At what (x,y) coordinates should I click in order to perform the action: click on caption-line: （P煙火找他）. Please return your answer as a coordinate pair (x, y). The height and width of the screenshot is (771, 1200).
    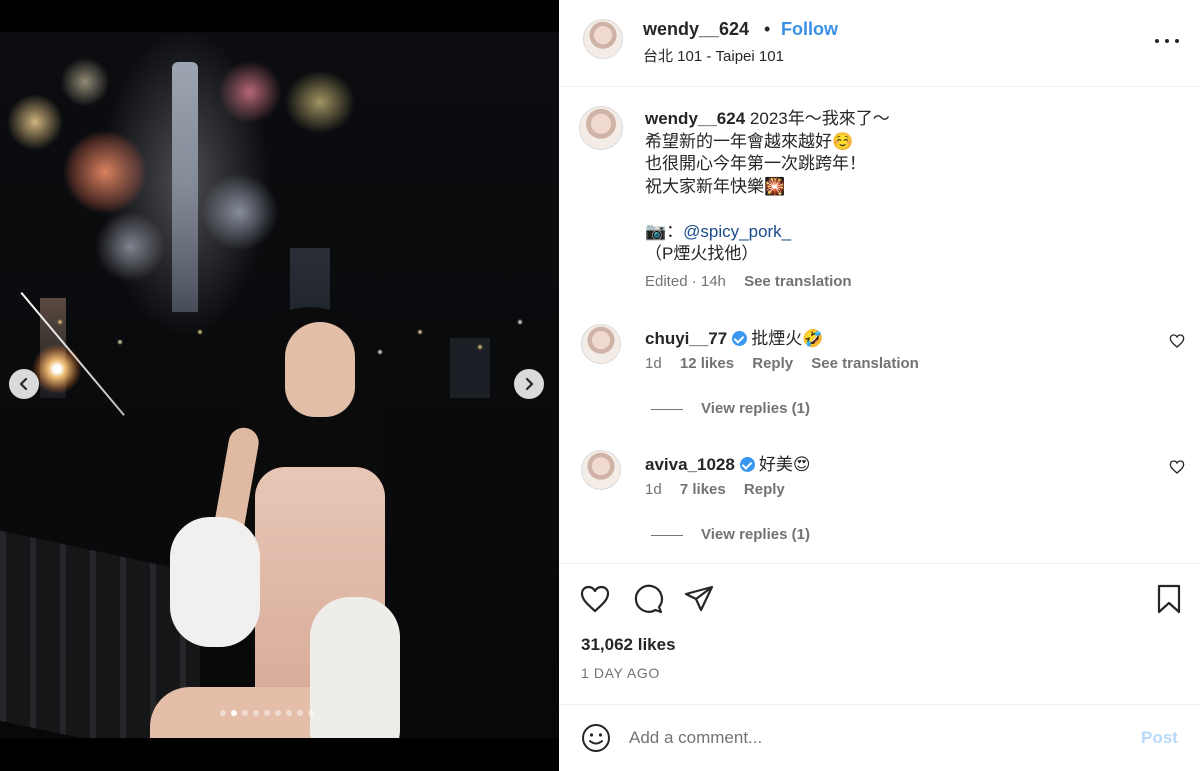
    Looking at the image, I should click on (702, 253).